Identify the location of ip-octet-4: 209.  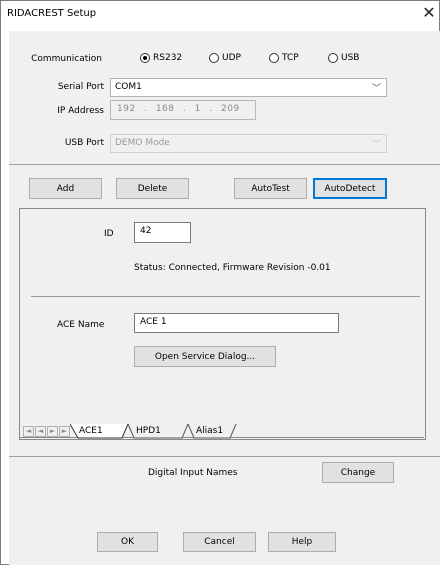
(230, 109).